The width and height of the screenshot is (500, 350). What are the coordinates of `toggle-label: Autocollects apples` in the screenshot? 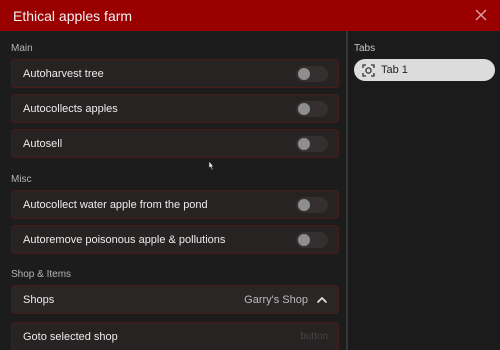 It's located at (70, 108).